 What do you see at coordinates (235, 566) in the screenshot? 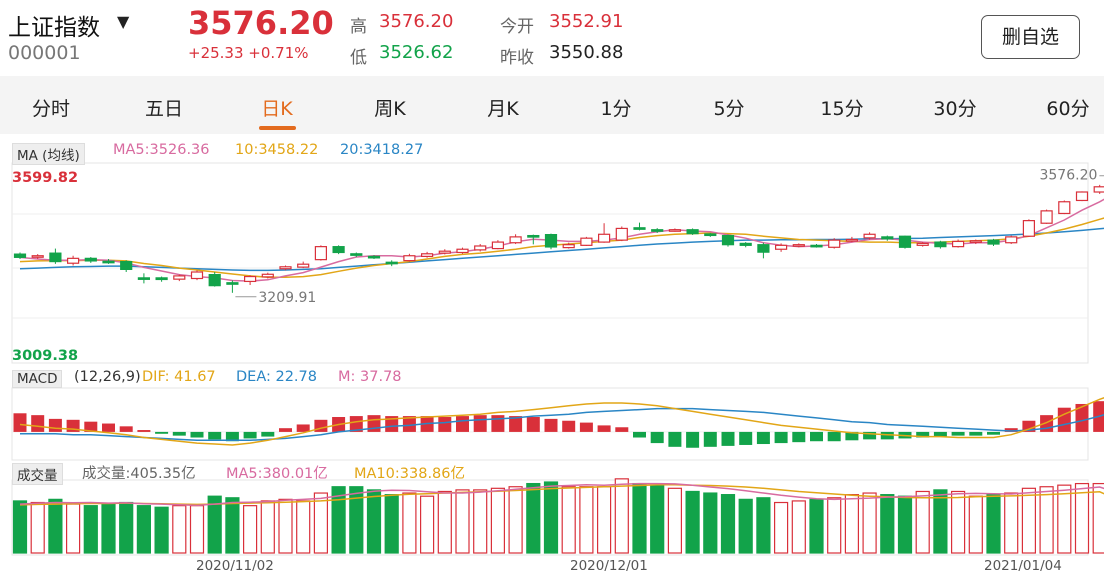
I see `date-label-1: 2020/11/02` at bounding box center [235, 566].